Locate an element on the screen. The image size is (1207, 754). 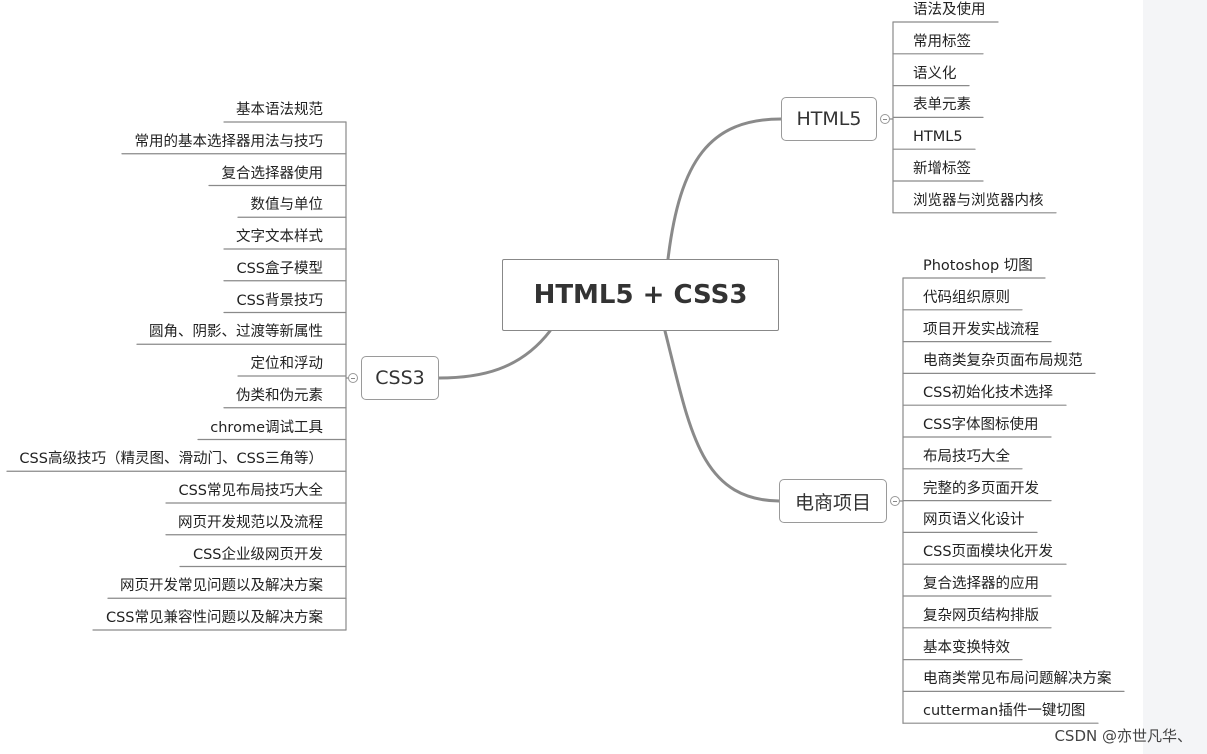
html5-topic: 常用标签 is located at coordinates (942, 42).